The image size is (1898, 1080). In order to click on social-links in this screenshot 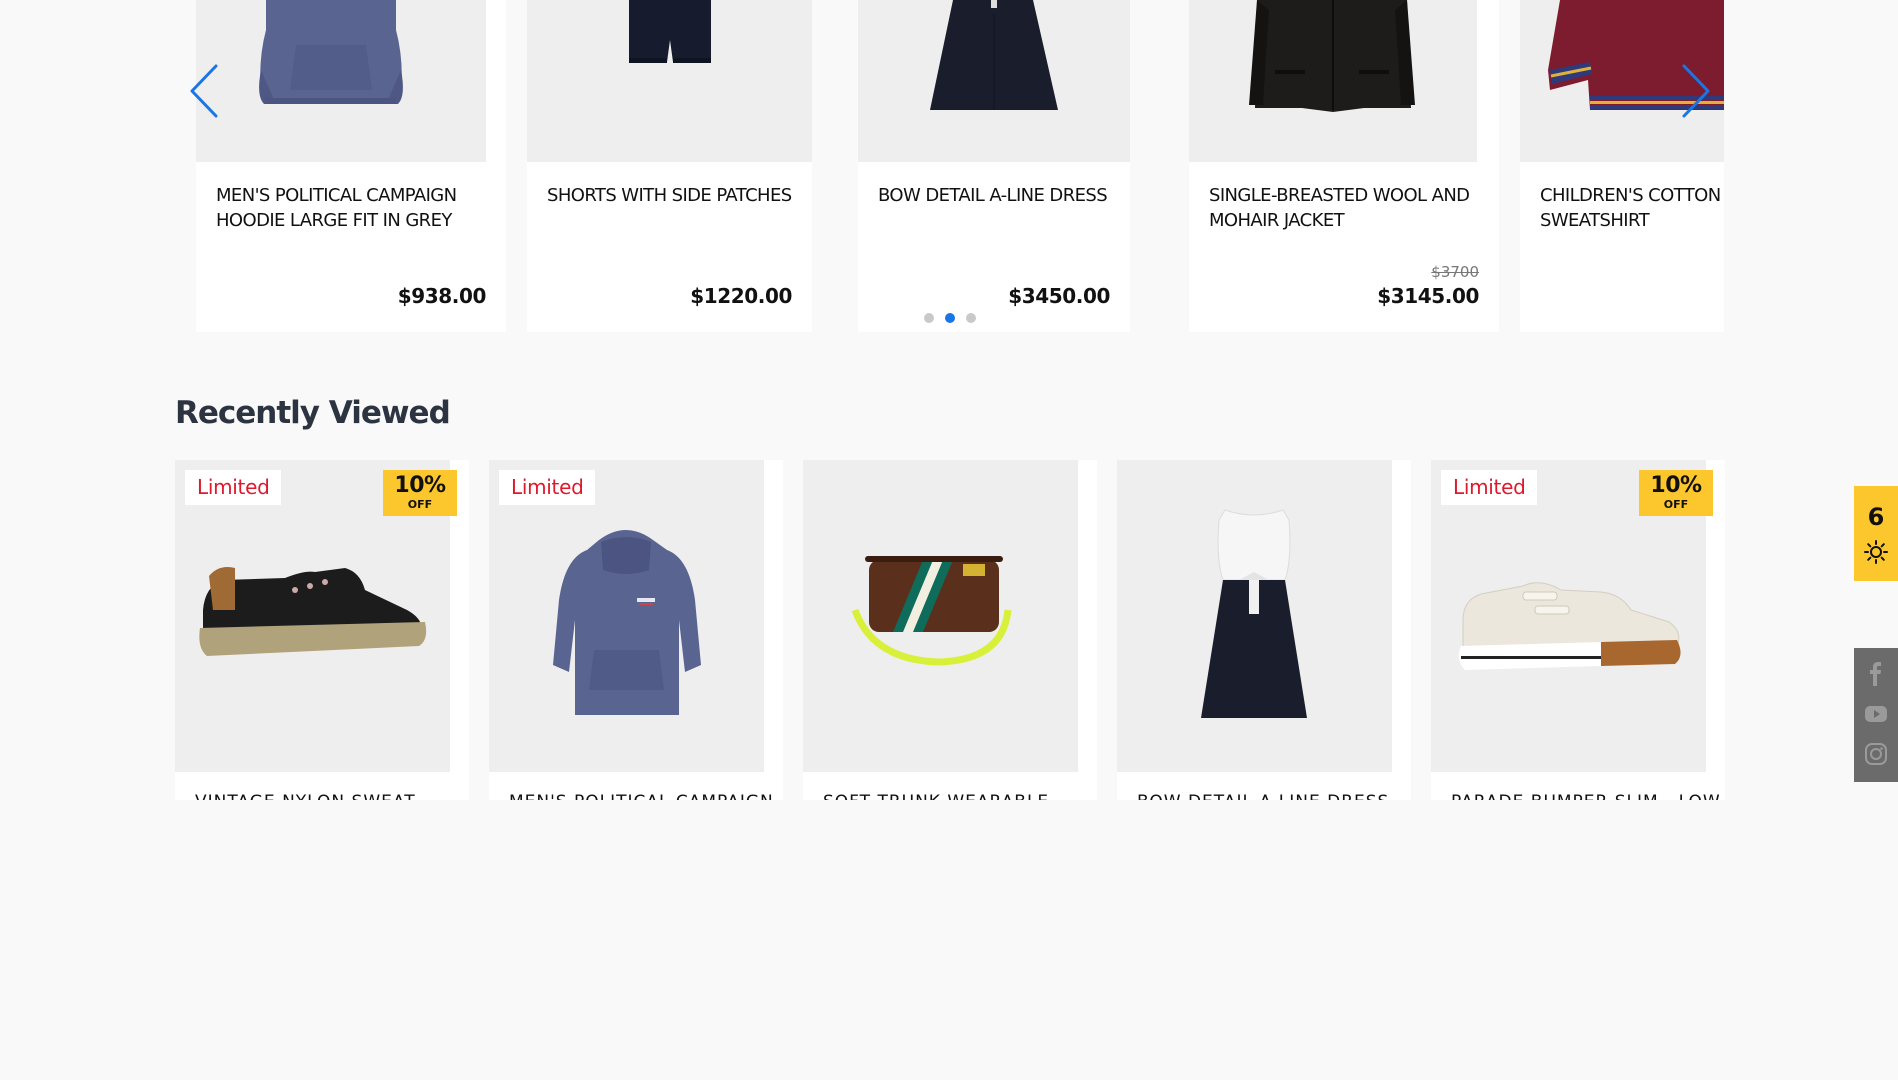, I will do `click(1876, 715)`.